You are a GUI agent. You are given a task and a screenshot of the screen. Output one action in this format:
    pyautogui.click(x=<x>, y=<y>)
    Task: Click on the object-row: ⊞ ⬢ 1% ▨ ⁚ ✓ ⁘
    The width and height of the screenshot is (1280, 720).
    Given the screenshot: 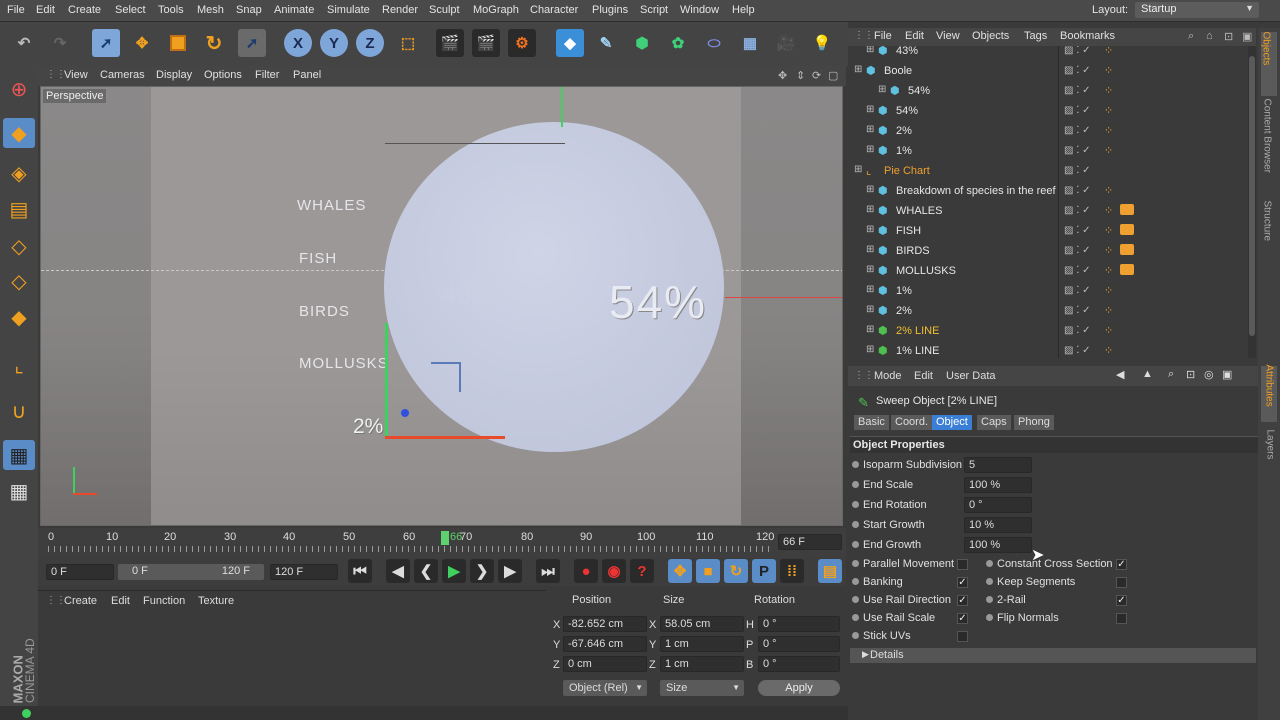 What is the action you would take?
    pyautogui.click(x=1052, y=291)
    